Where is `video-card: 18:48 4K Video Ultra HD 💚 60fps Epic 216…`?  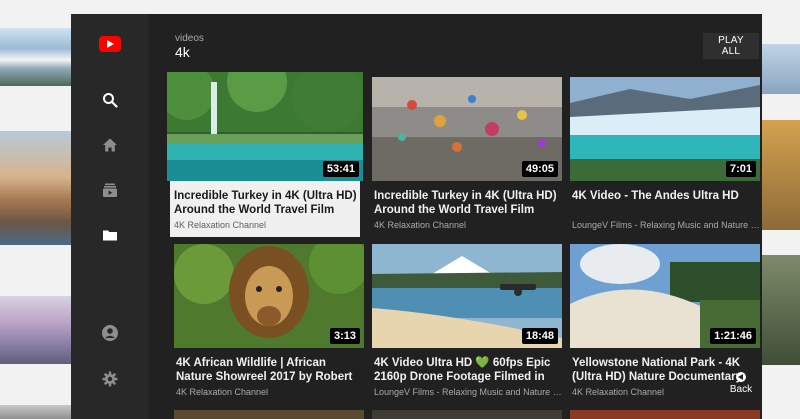 video-card: 18:48 4K Video Ultra HD 💚 60fps Epic 216… is located at coordinates (467, 324).